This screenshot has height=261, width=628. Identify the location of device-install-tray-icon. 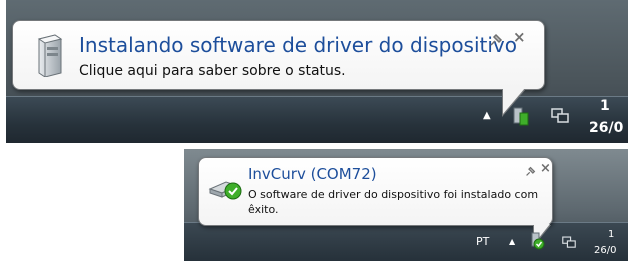
(520, 115).